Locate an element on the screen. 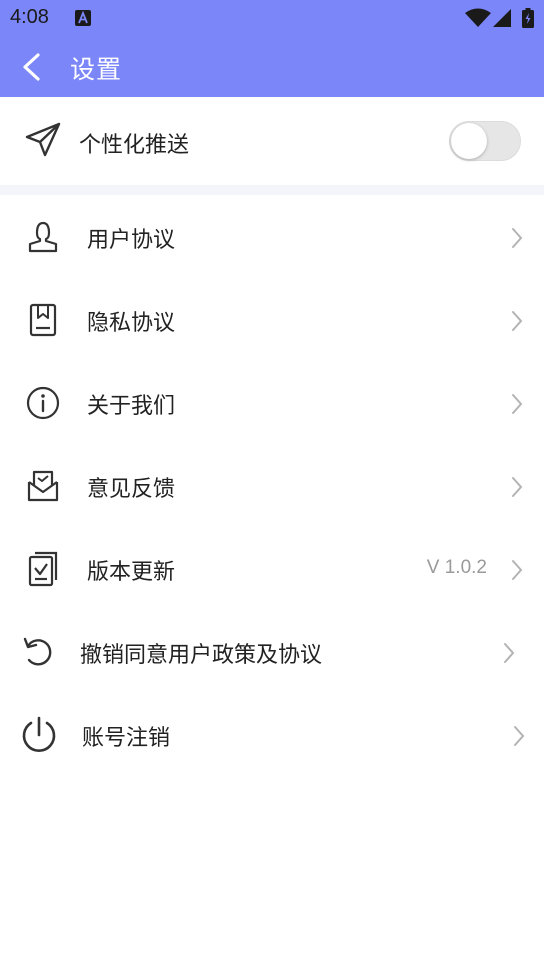  menu-item-label: 用户协议 is located at coordinates (131, 240).